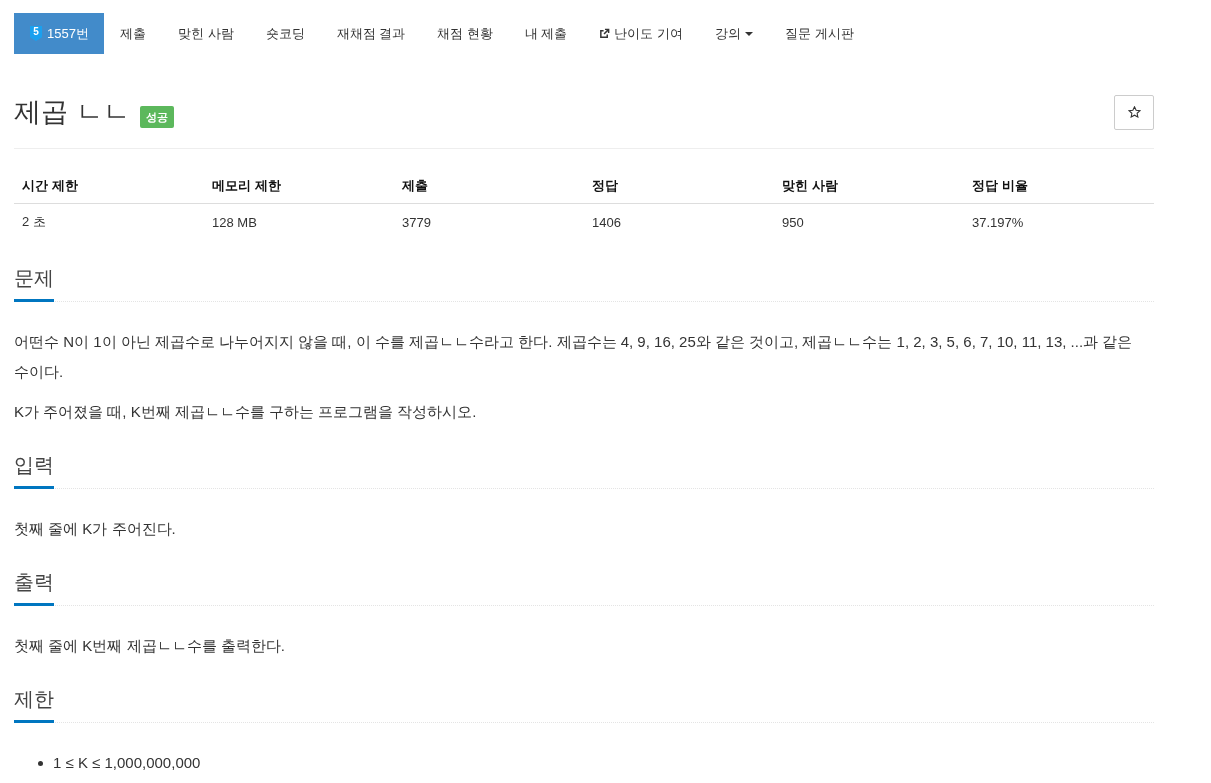 Image resolution: width=1211 pixels, height=783 pixels. What do you see at coordinates (127, 763) in the screenshot?
I see `list-item: 1 ≤ K ≤ 1,000,000,000` at bounding box center [127, 763].